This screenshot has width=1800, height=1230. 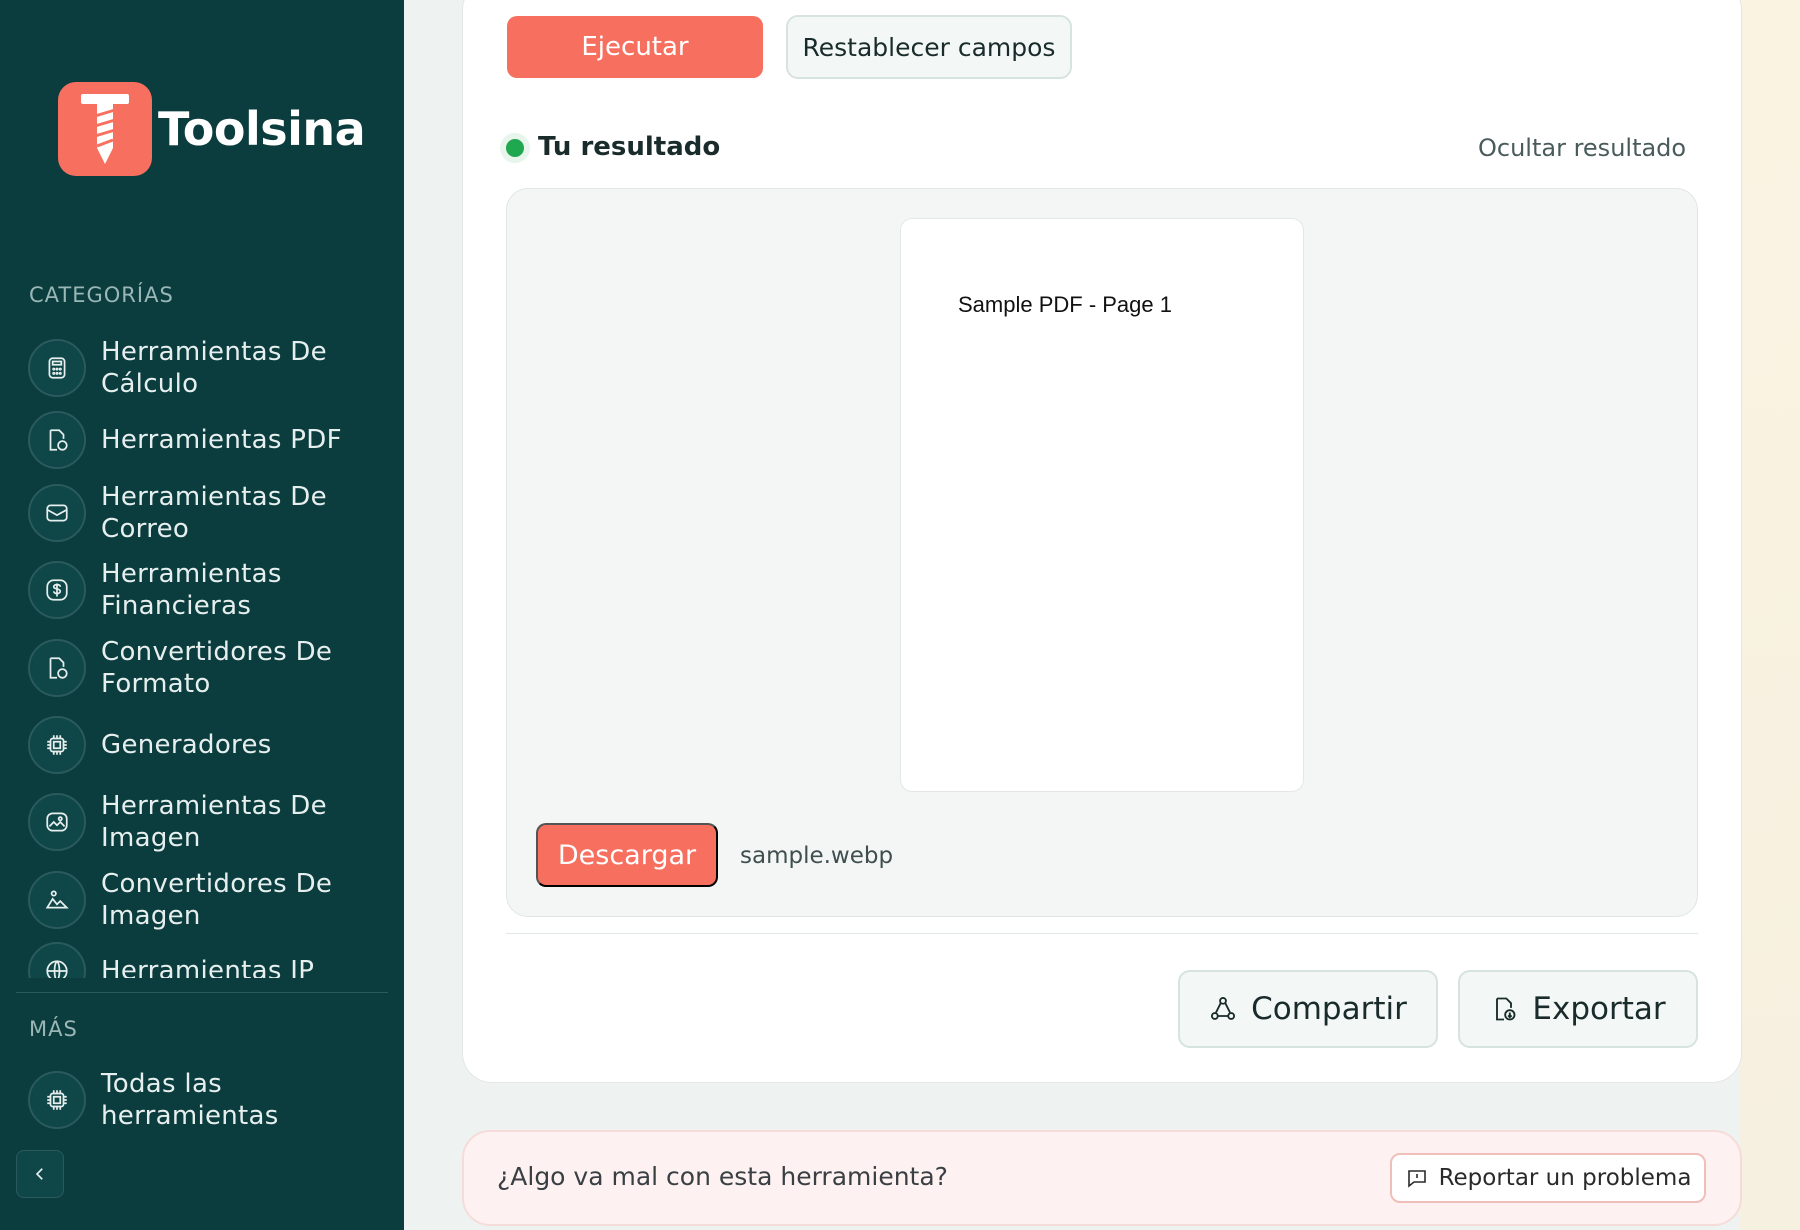 I want to click on run-button: Ejecutar, so click(x=635, y=47).